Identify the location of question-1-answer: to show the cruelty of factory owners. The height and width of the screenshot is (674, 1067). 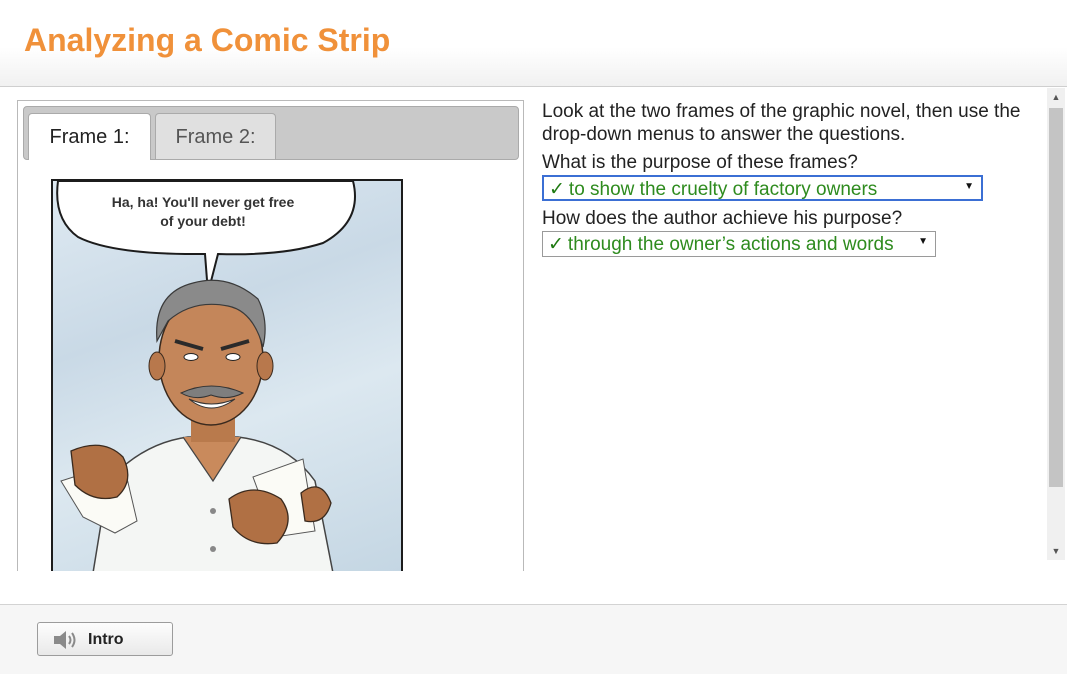
(723, 189).